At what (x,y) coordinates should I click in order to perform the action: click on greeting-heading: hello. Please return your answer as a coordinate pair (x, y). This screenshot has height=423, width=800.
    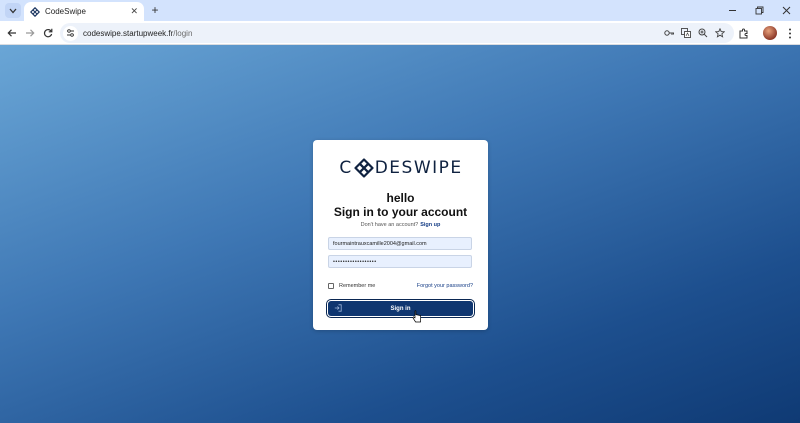
    Looking at the image, I should click on (400, 198).